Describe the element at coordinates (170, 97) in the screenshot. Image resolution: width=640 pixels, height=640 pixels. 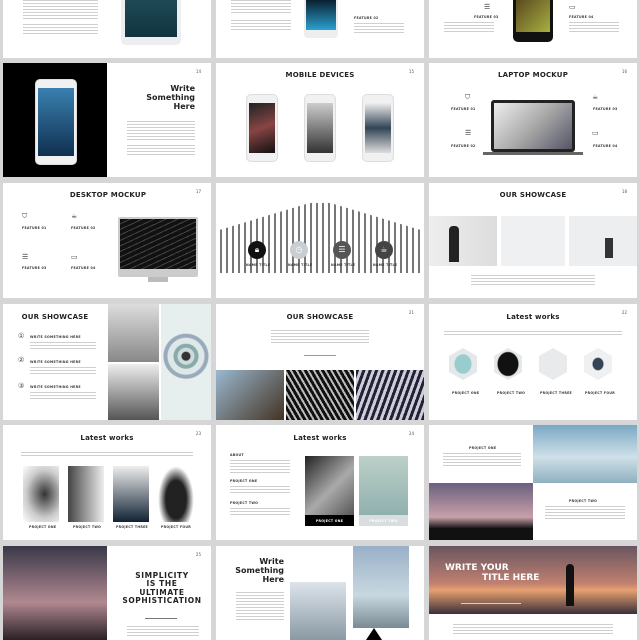
I see `slide-title: Write Something Here` at that location.